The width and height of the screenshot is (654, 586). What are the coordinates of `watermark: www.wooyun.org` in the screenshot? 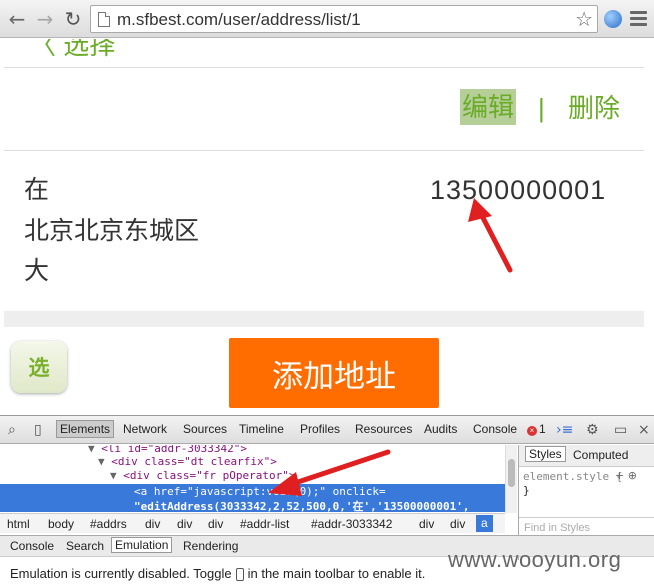 It's located at (535, 559).